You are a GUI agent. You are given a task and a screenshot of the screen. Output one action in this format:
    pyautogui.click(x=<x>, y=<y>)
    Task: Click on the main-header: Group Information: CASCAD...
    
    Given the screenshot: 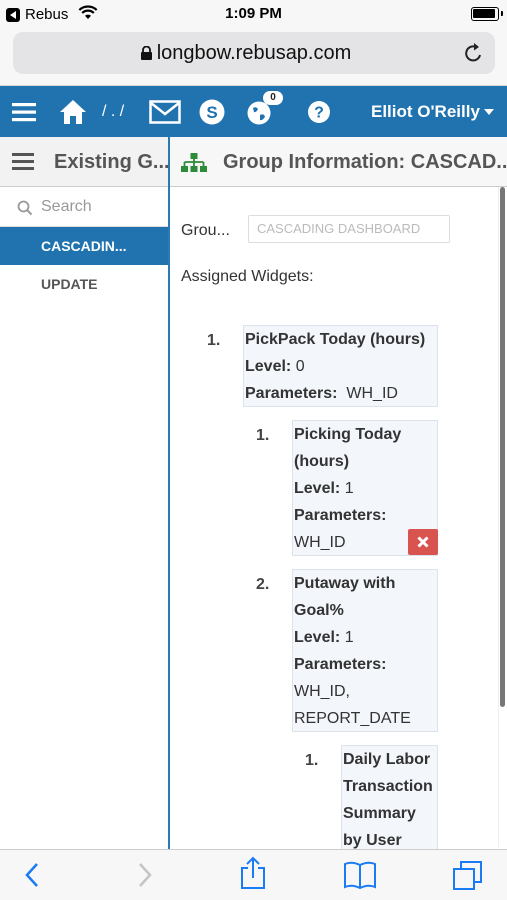 What is the action you would take?
    pyautogui.click(x=338, y=162)
    